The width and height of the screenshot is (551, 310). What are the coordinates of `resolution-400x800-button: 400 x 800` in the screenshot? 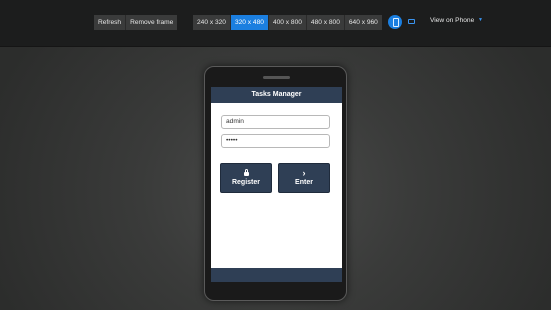 It's located at (287, 22).